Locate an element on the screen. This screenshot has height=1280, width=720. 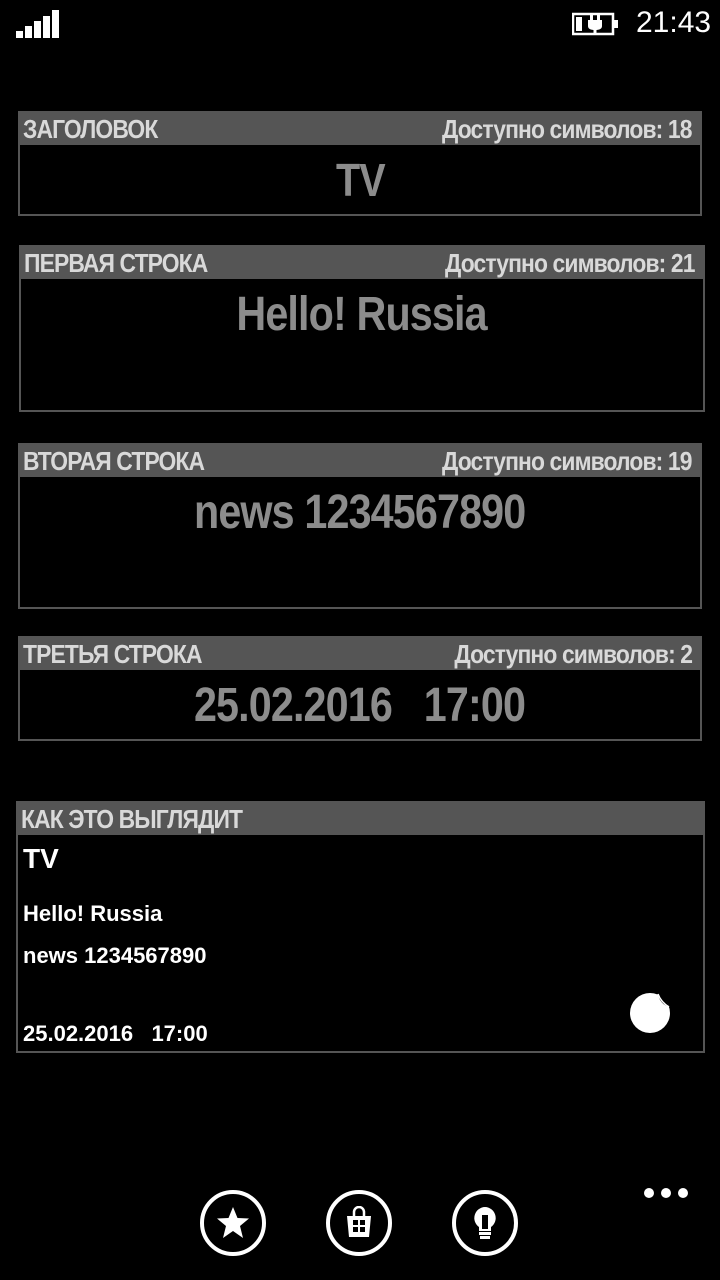
preview-label: КАК ЭТО ВЫГЛЯДИТ is located at coordinates (132, 819).